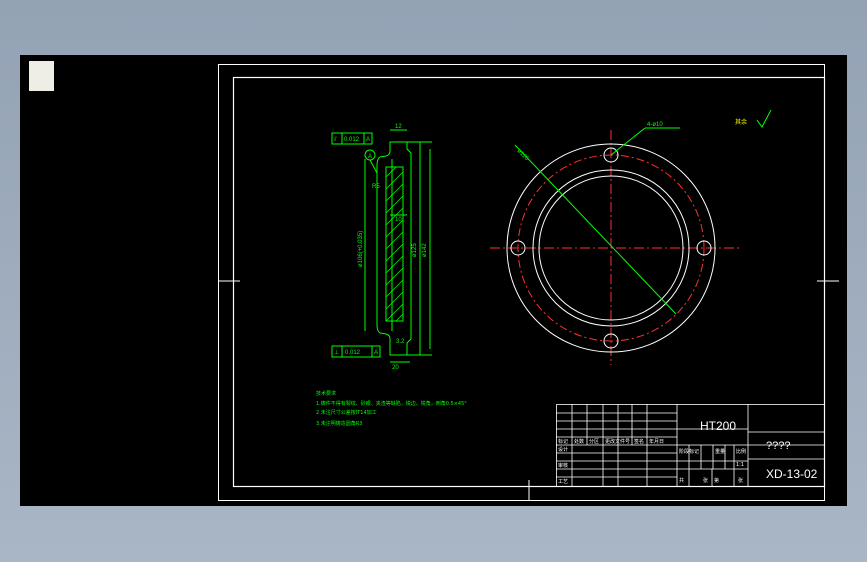  Describe the element at coordinates (656, 441) in the screenshot. I see `tb-header-5: 年月日` at that location.